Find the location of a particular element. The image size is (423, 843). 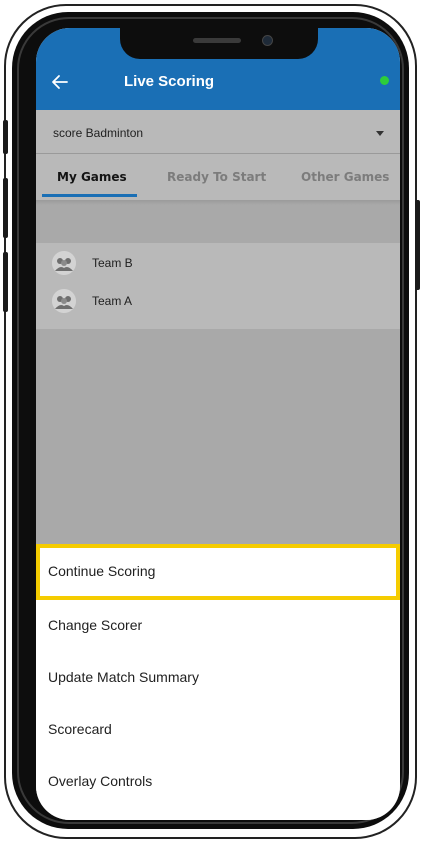

menu-item-overlay-controls: Overlay Controls is located at coordinates (218, 782).